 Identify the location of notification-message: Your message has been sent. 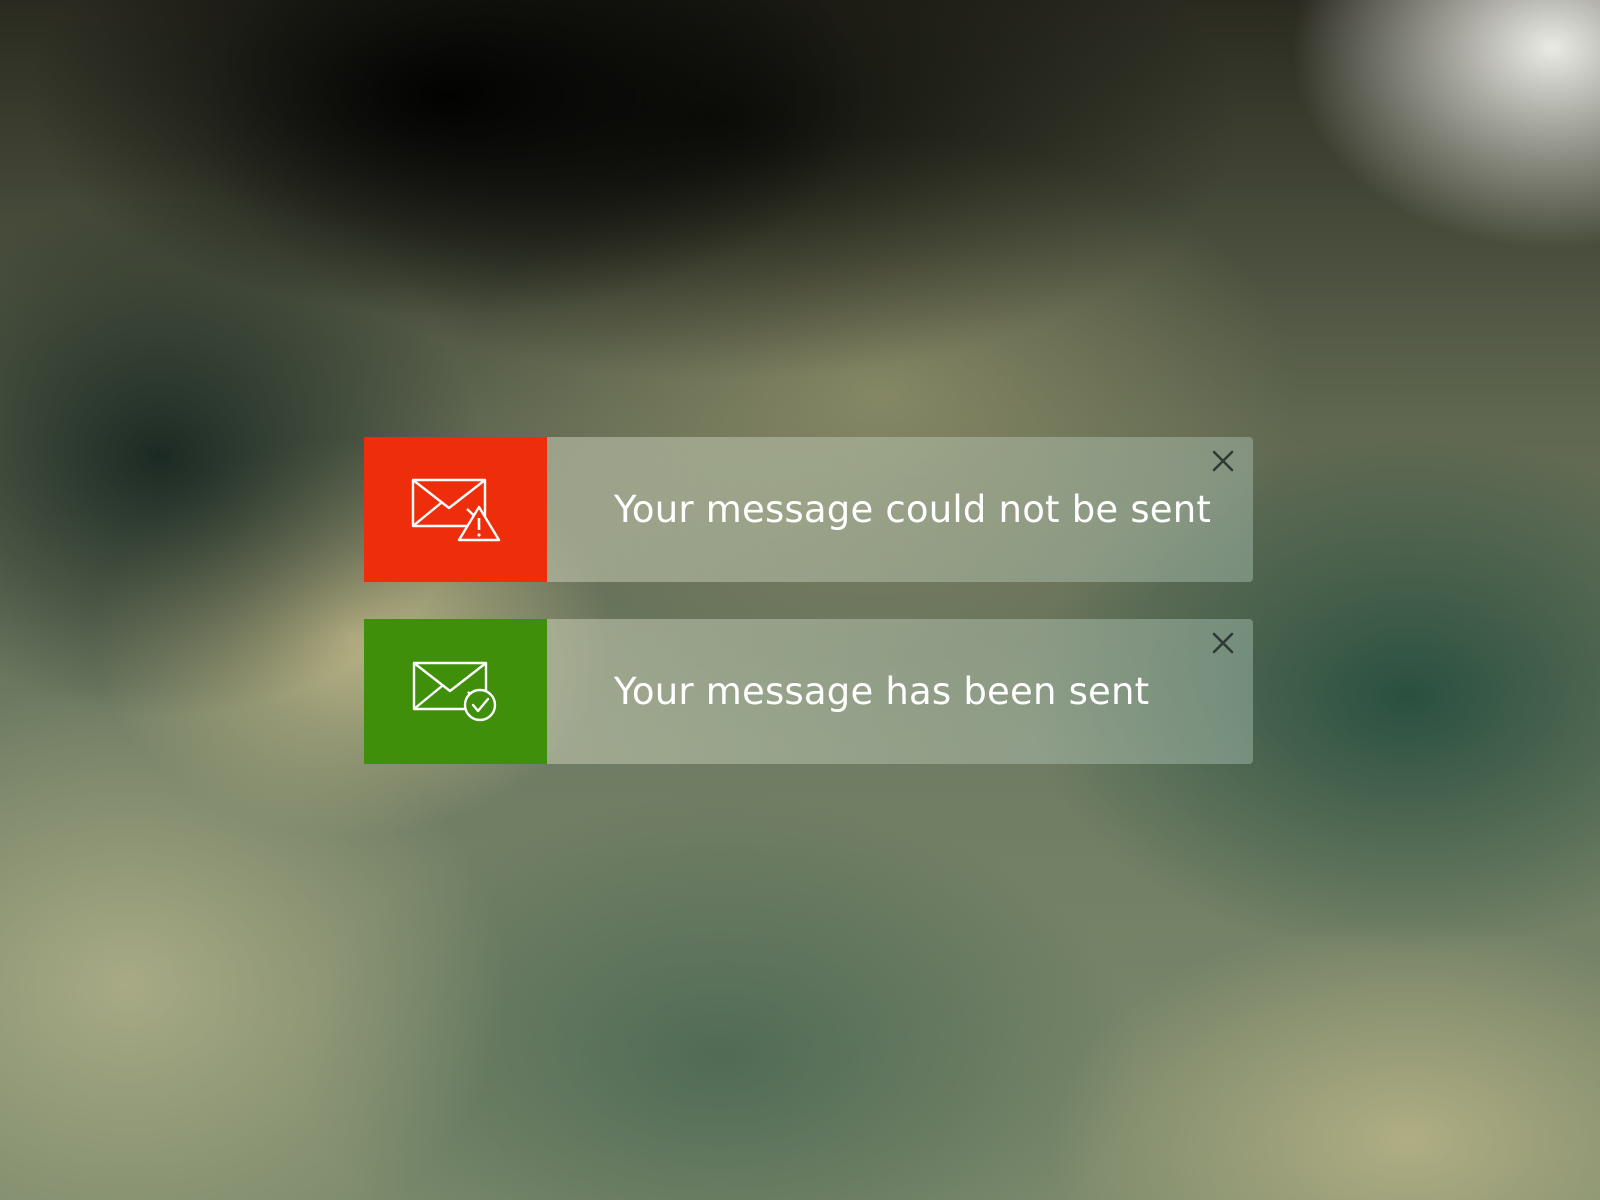
(882, 691).